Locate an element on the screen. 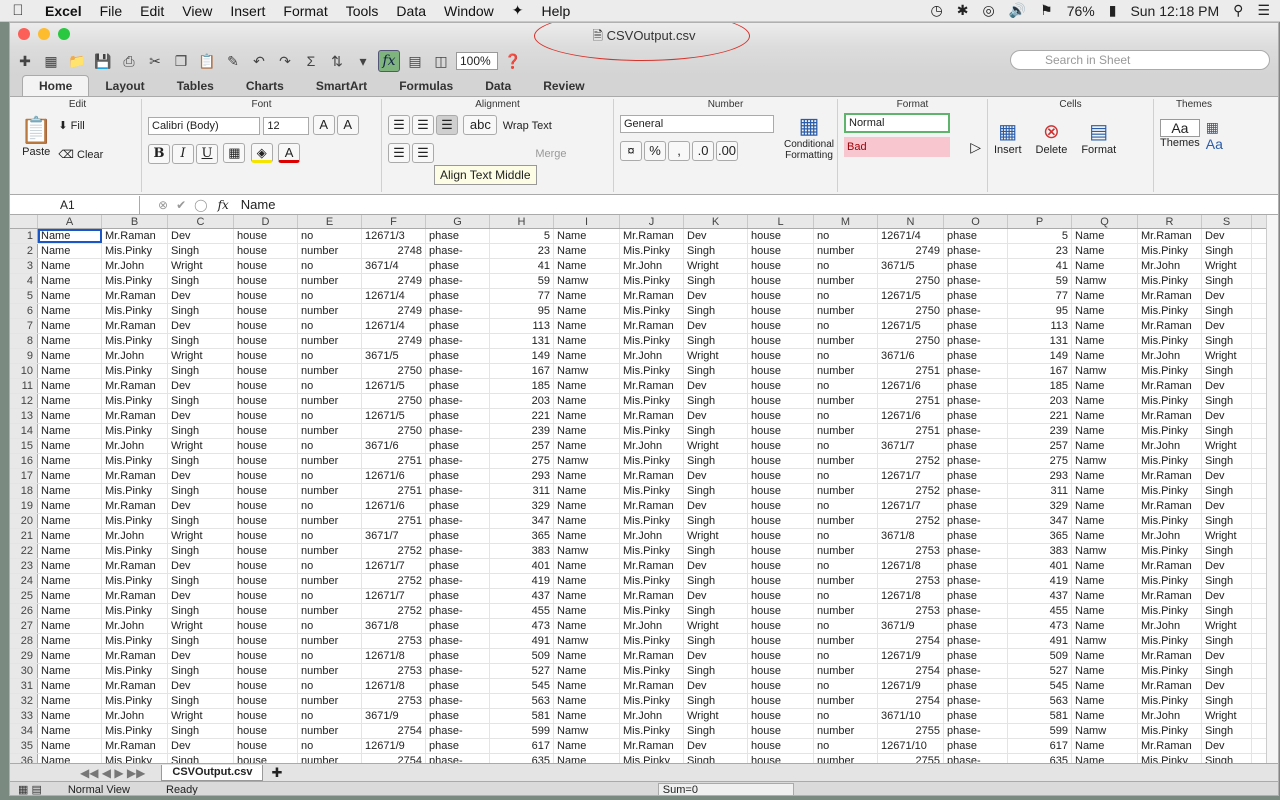  row-header: 33 is located at coordinates (24, 716).